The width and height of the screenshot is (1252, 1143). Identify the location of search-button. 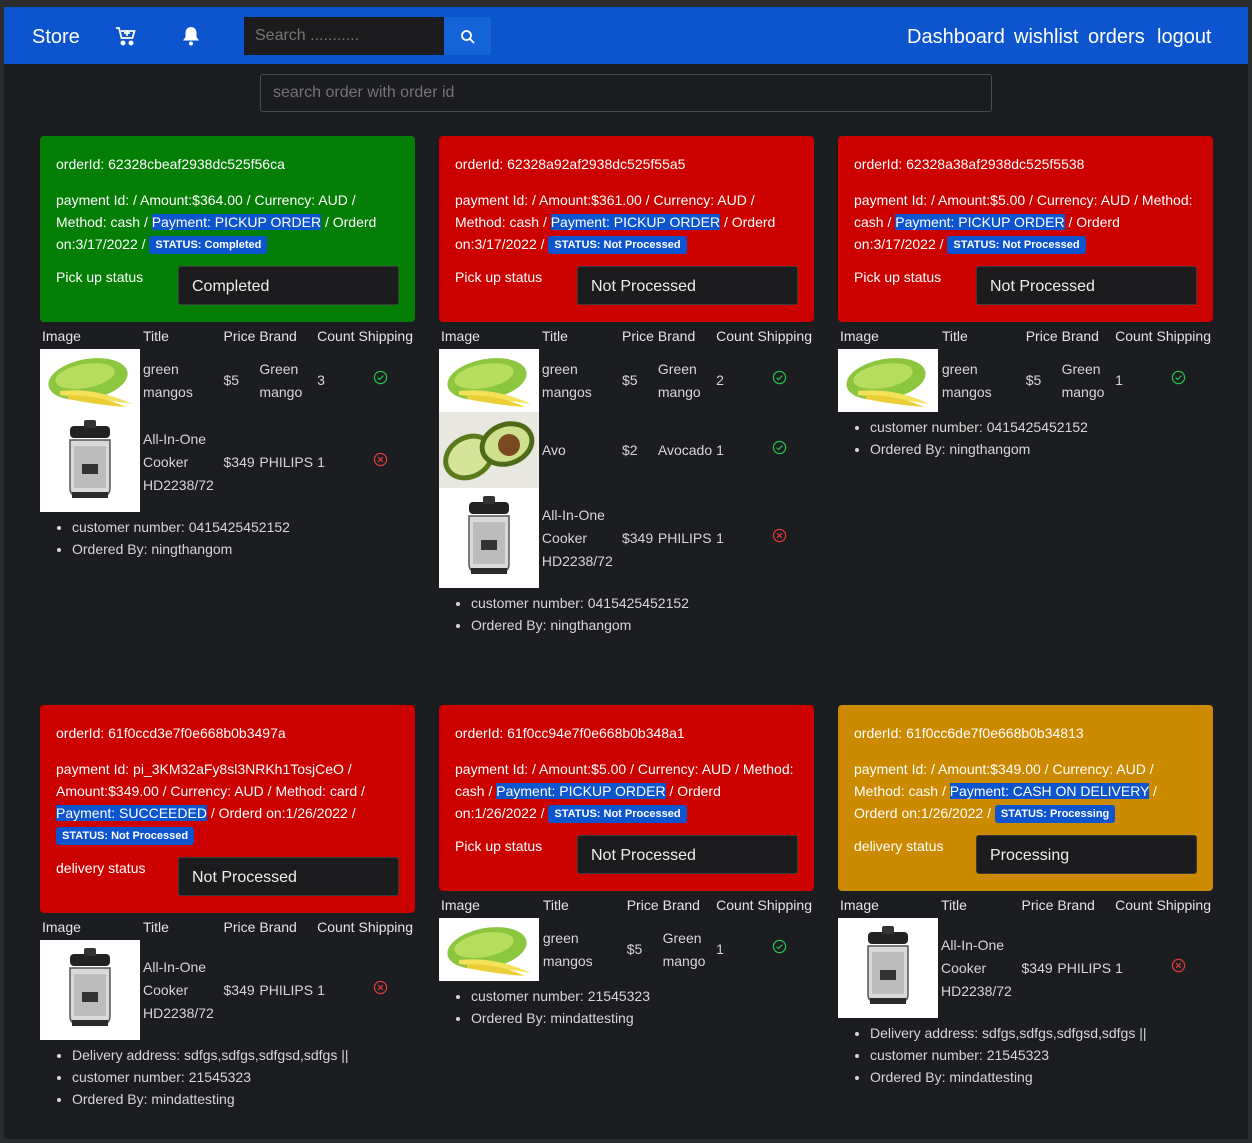
(467, 36).